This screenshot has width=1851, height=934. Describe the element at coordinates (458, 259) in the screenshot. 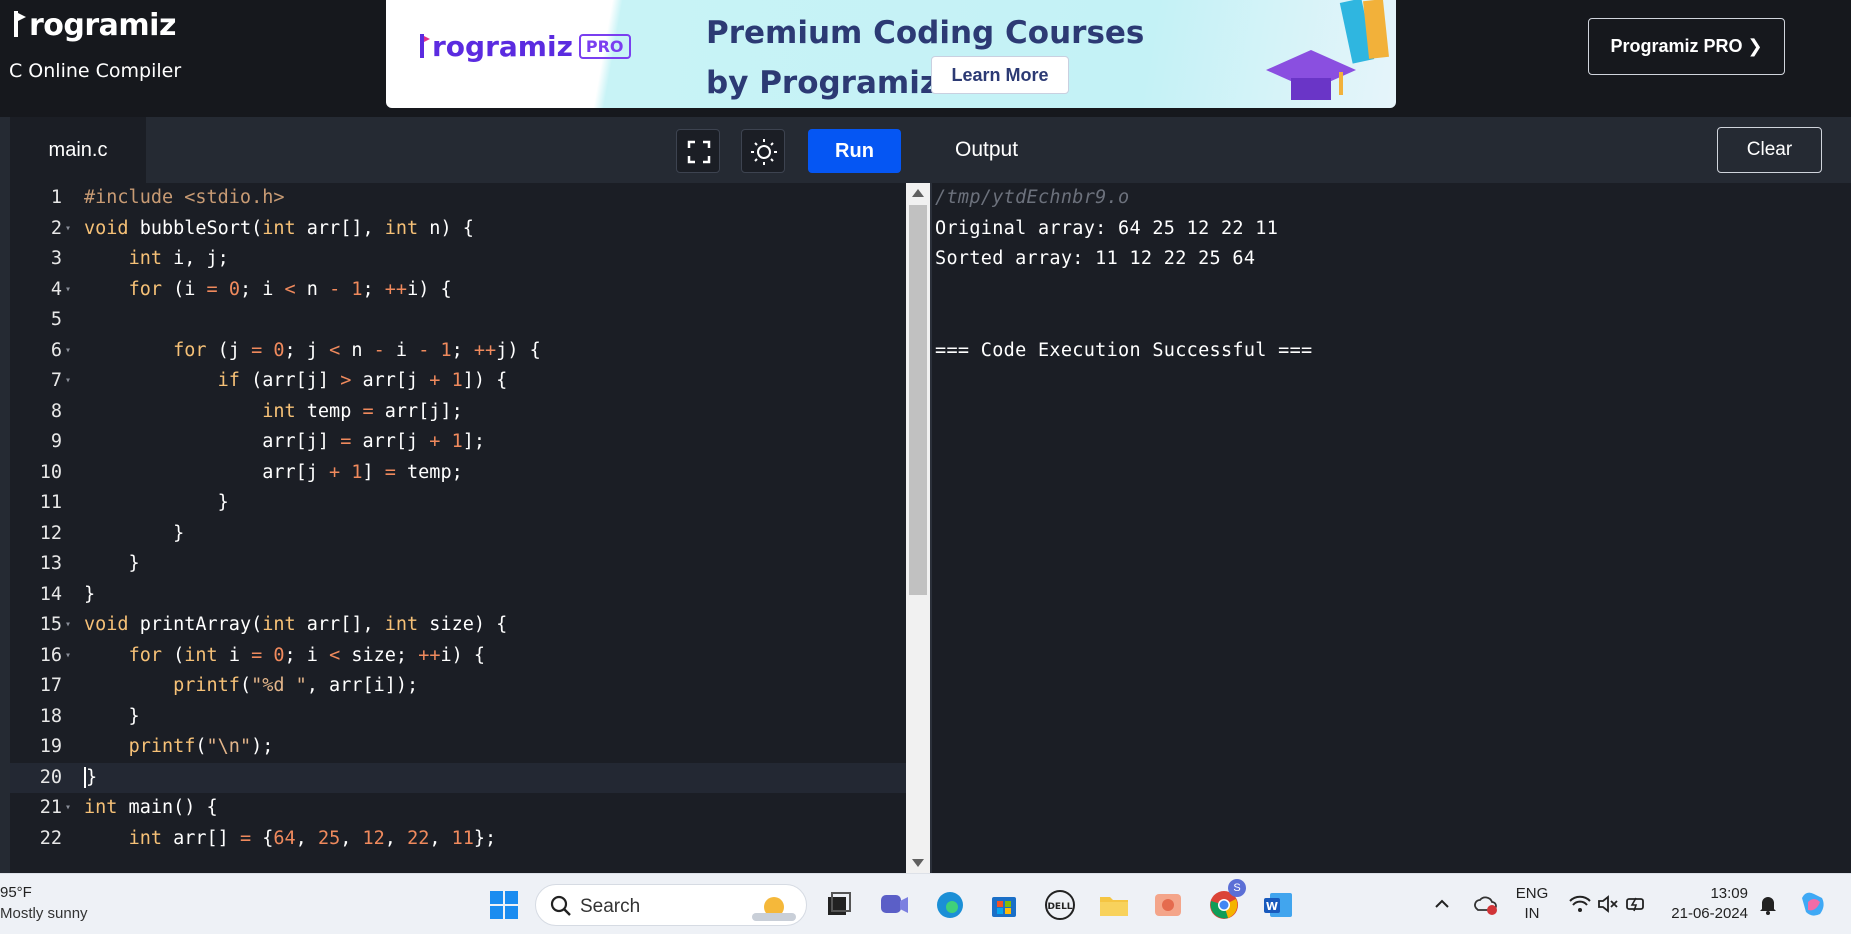

I see `code-line: 3 int i, j;` at that location.